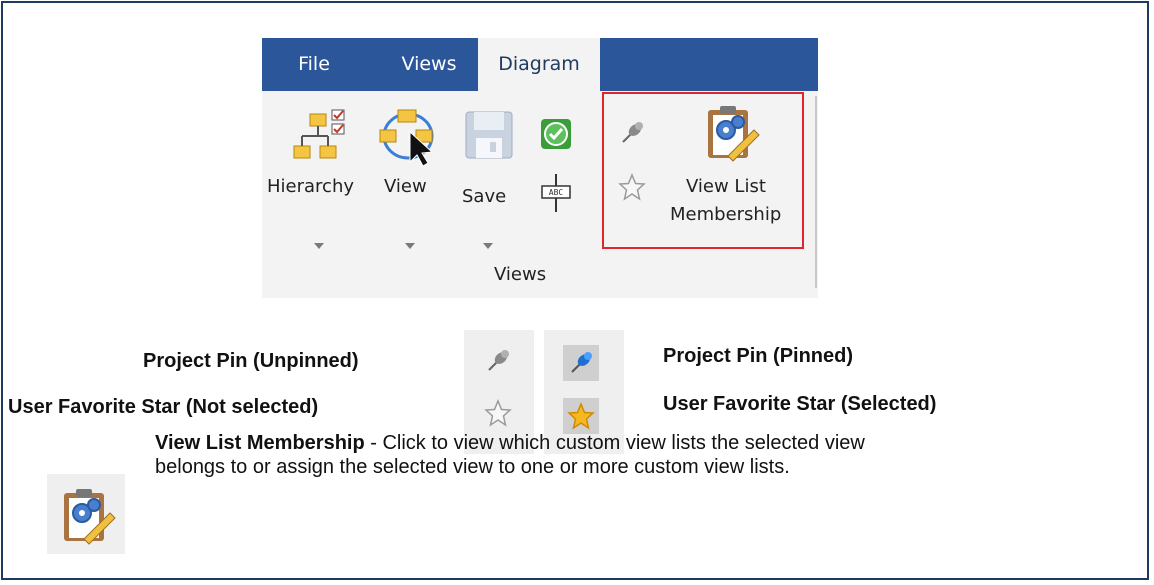 The image size is (1154, 585). What do you see at coordinates (429, 64) in the screenshot?
I see `tab-views: Views` at bounding box center [429, 64].